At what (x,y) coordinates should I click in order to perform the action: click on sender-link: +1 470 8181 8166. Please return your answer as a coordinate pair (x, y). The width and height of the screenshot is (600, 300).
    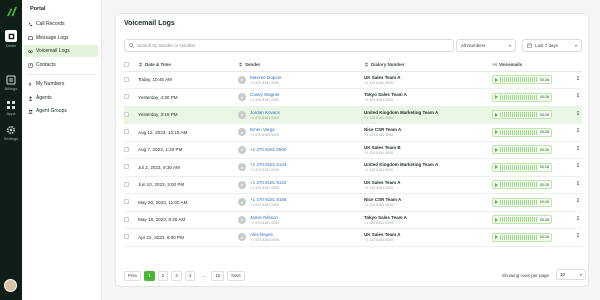
    Looking at the image, I should click on (268, 199).